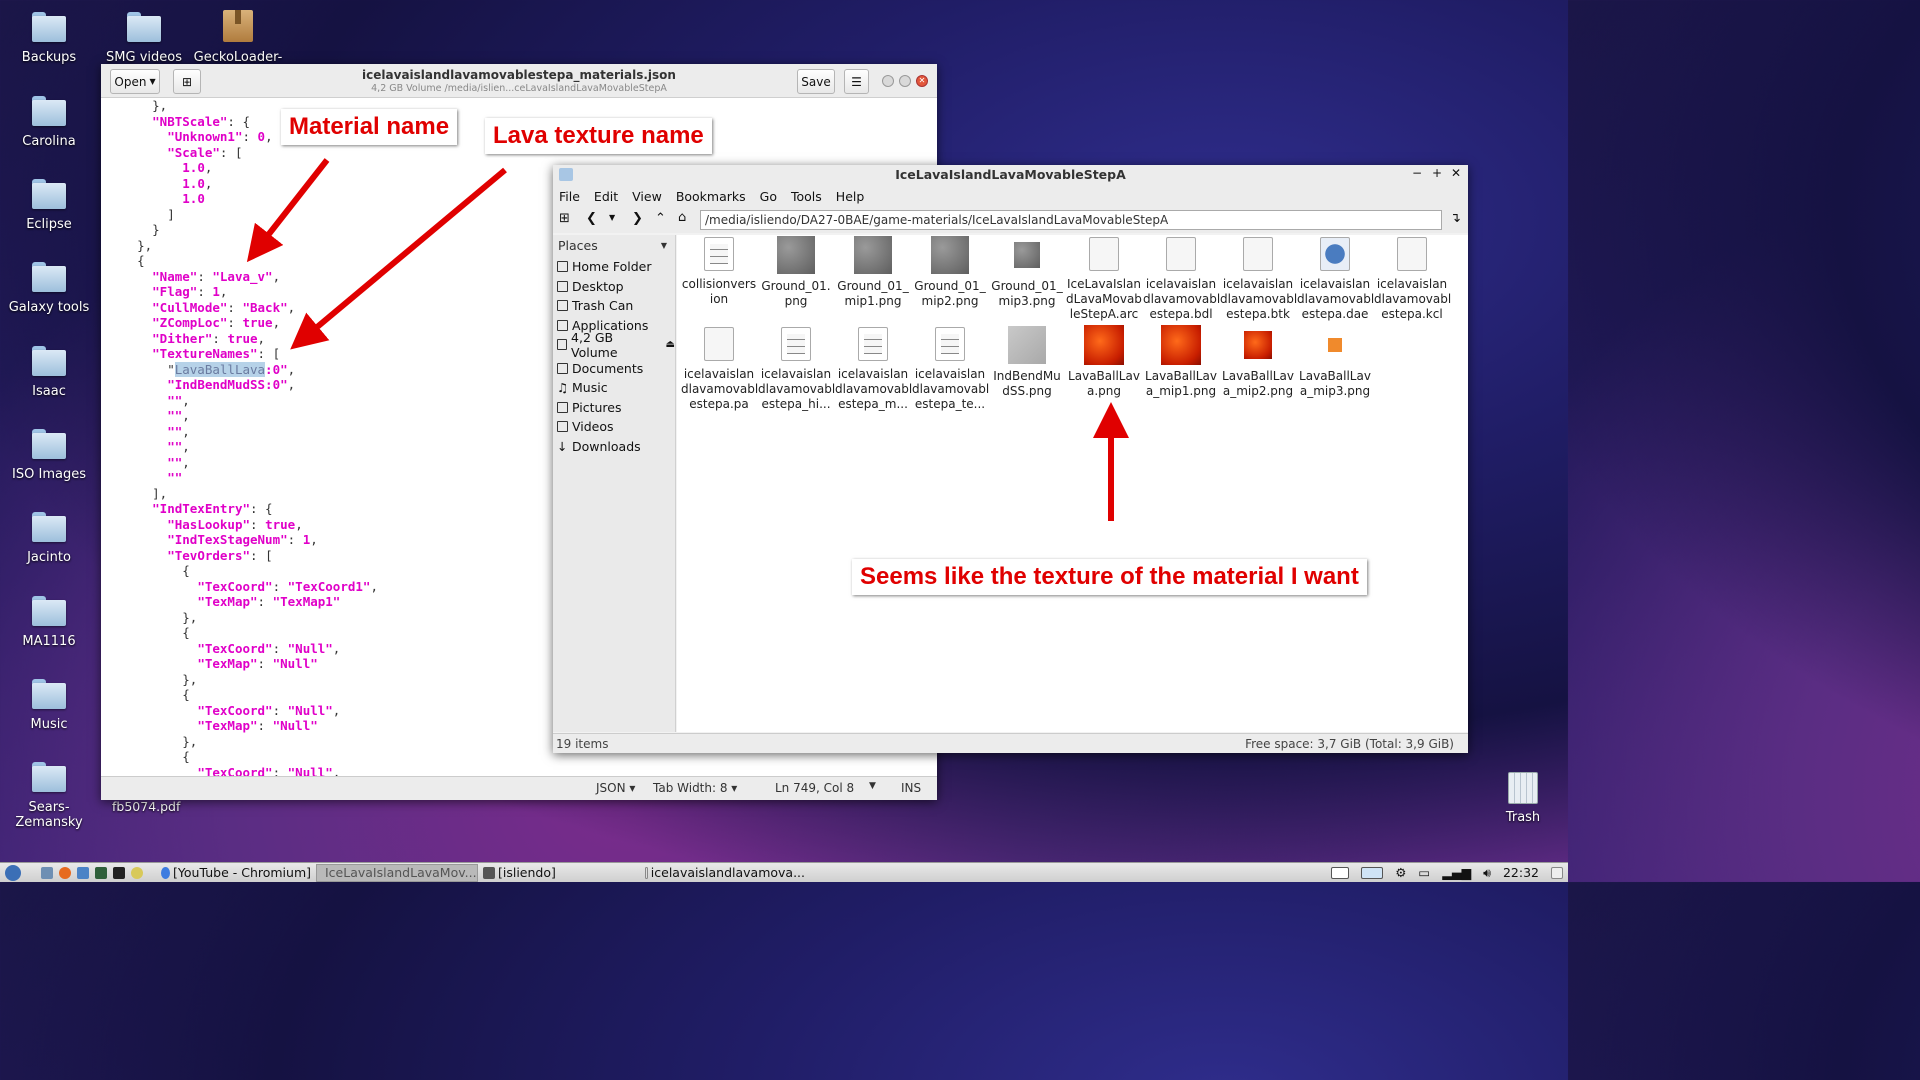 This screenshot has height=1080, width=1920. I want to click on sidebar-item-music: ♫ Music, so click(614, 388).